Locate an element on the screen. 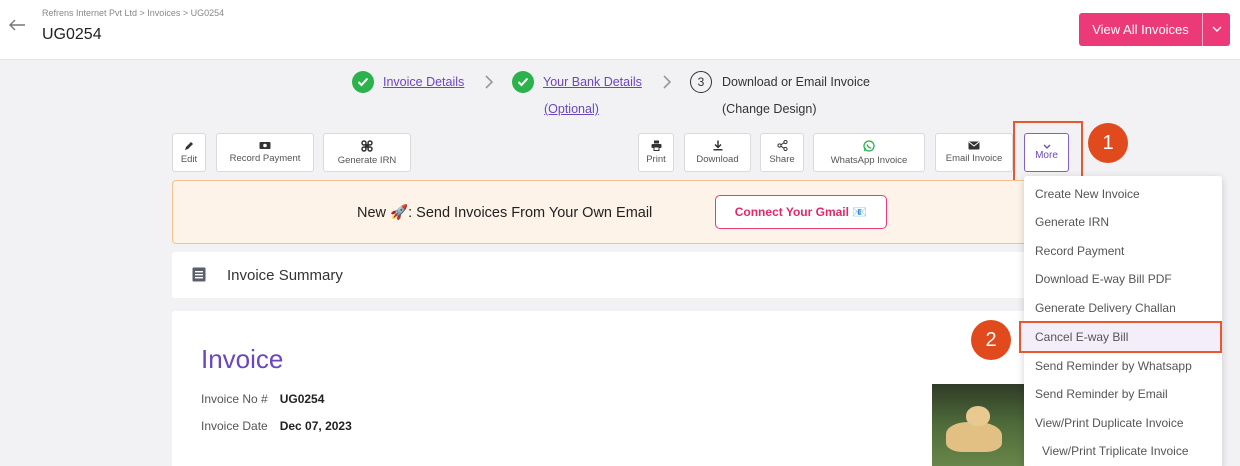 This screenshot has width=1240, height=466. menu-item-reminder-whatsapp: Send Reminder by Whatsapp is located at coordinates (1113, 366).